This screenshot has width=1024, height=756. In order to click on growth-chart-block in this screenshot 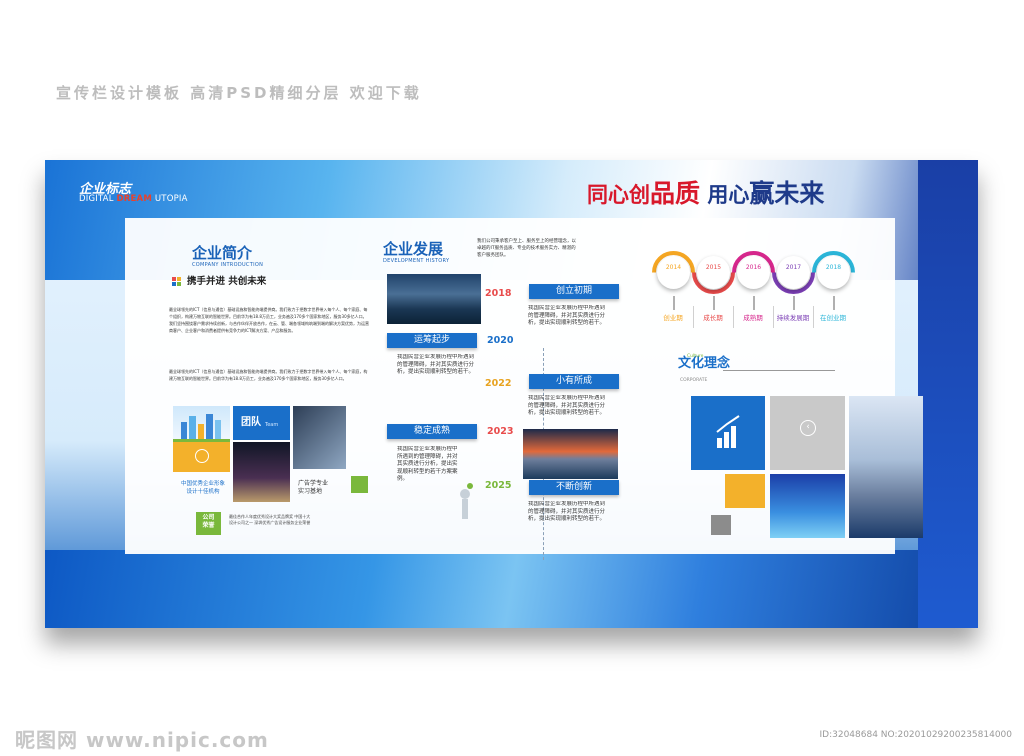, I will do `click(728, 433)`.